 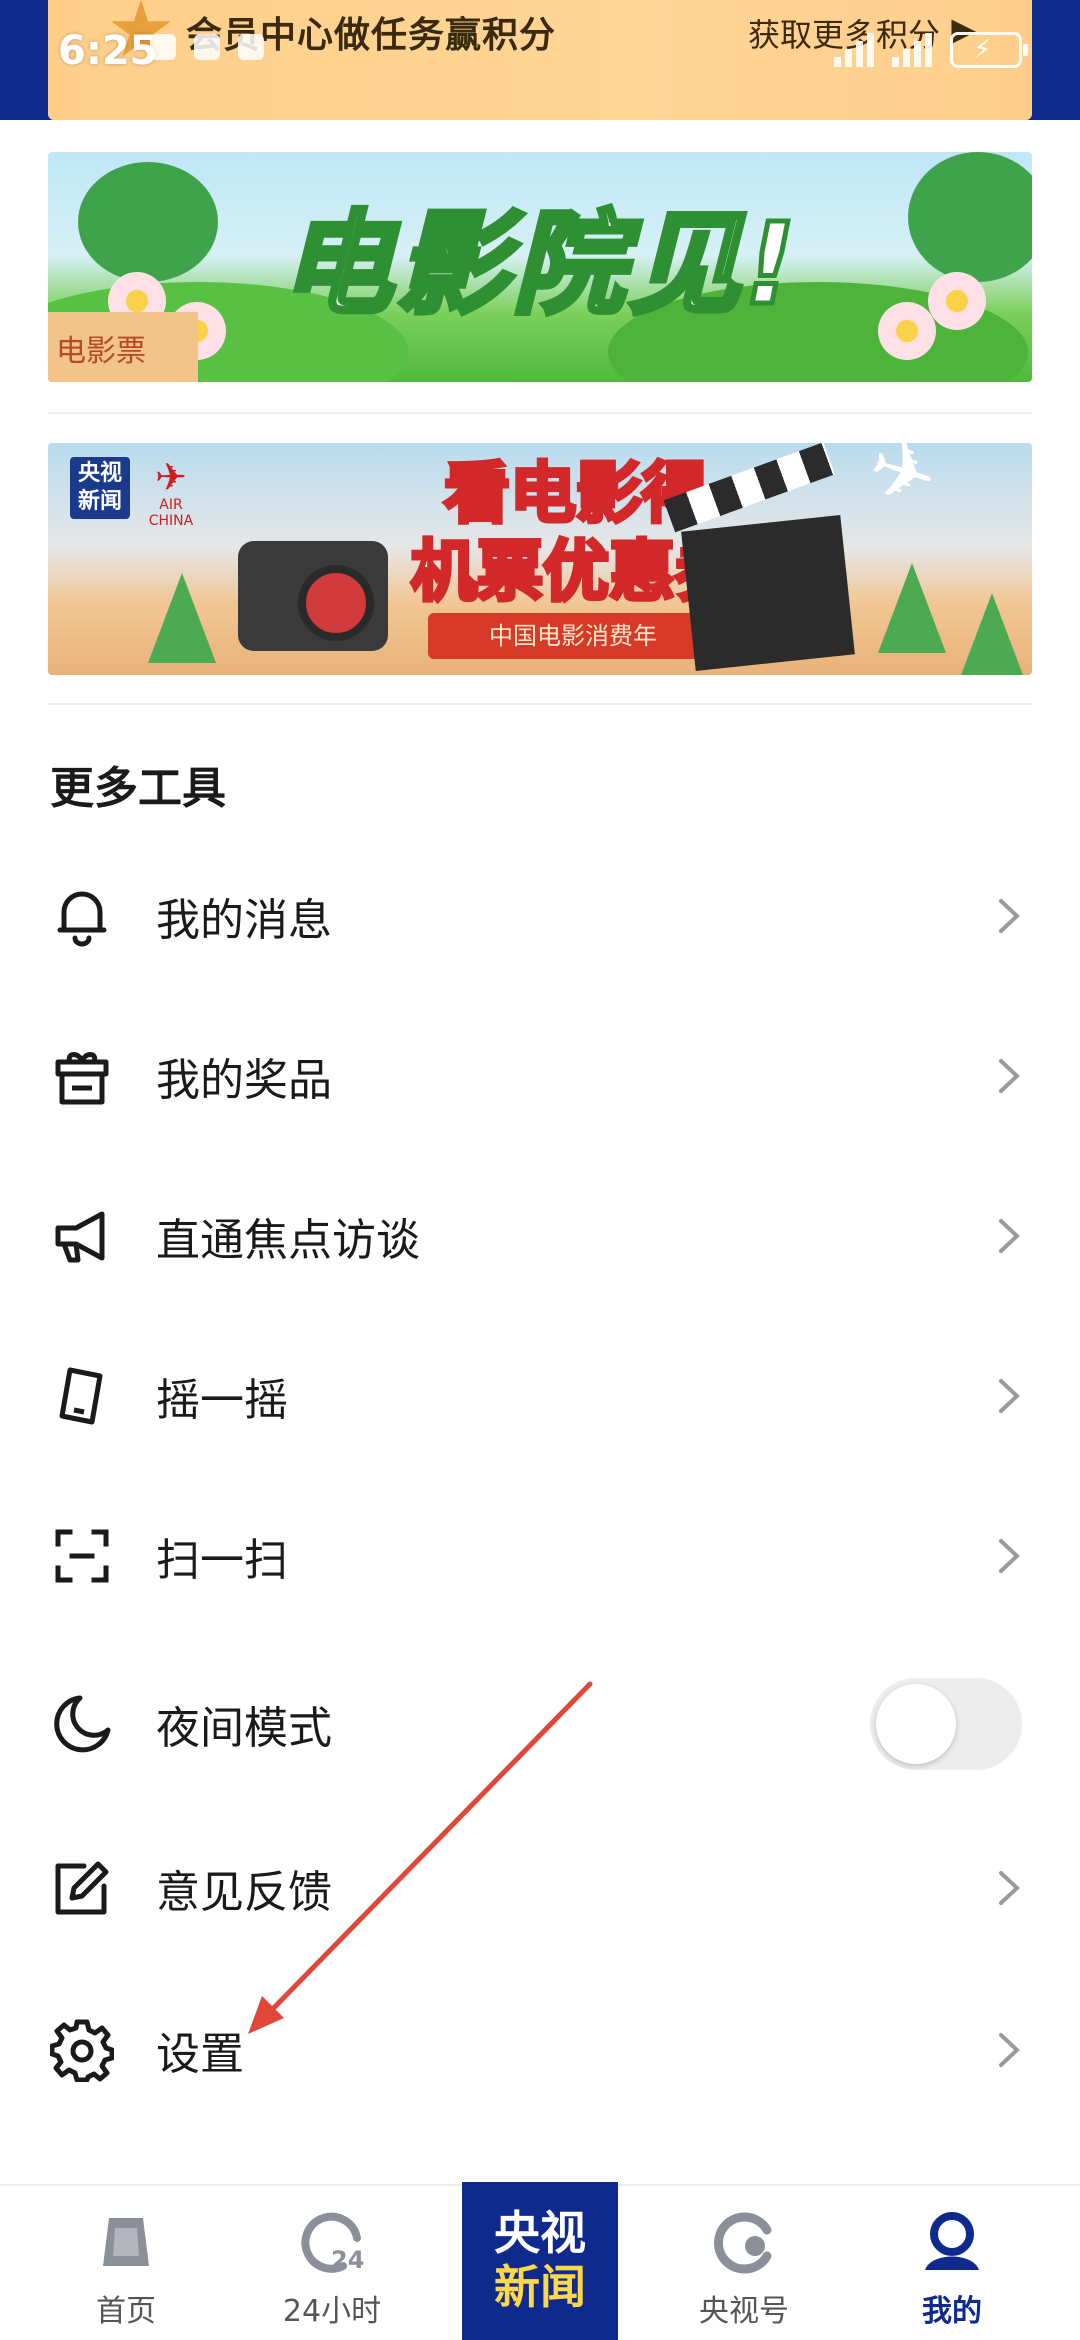 I want to click on shake-phone-icon, so click(x=82, y=1396).